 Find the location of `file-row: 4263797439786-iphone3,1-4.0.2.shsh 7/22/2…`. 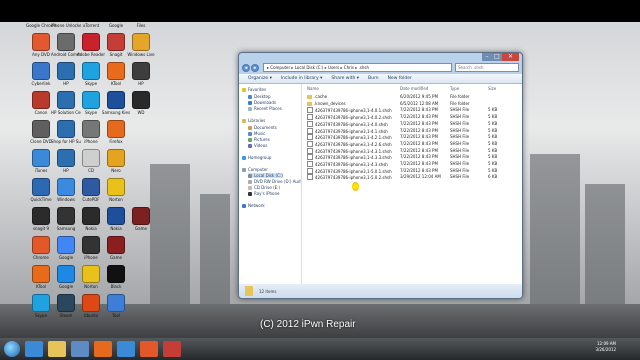

file-row: 4263797439786-iphone3,1-4.0.2.shsh 7/22/2… is located at coordinates (412, 117).